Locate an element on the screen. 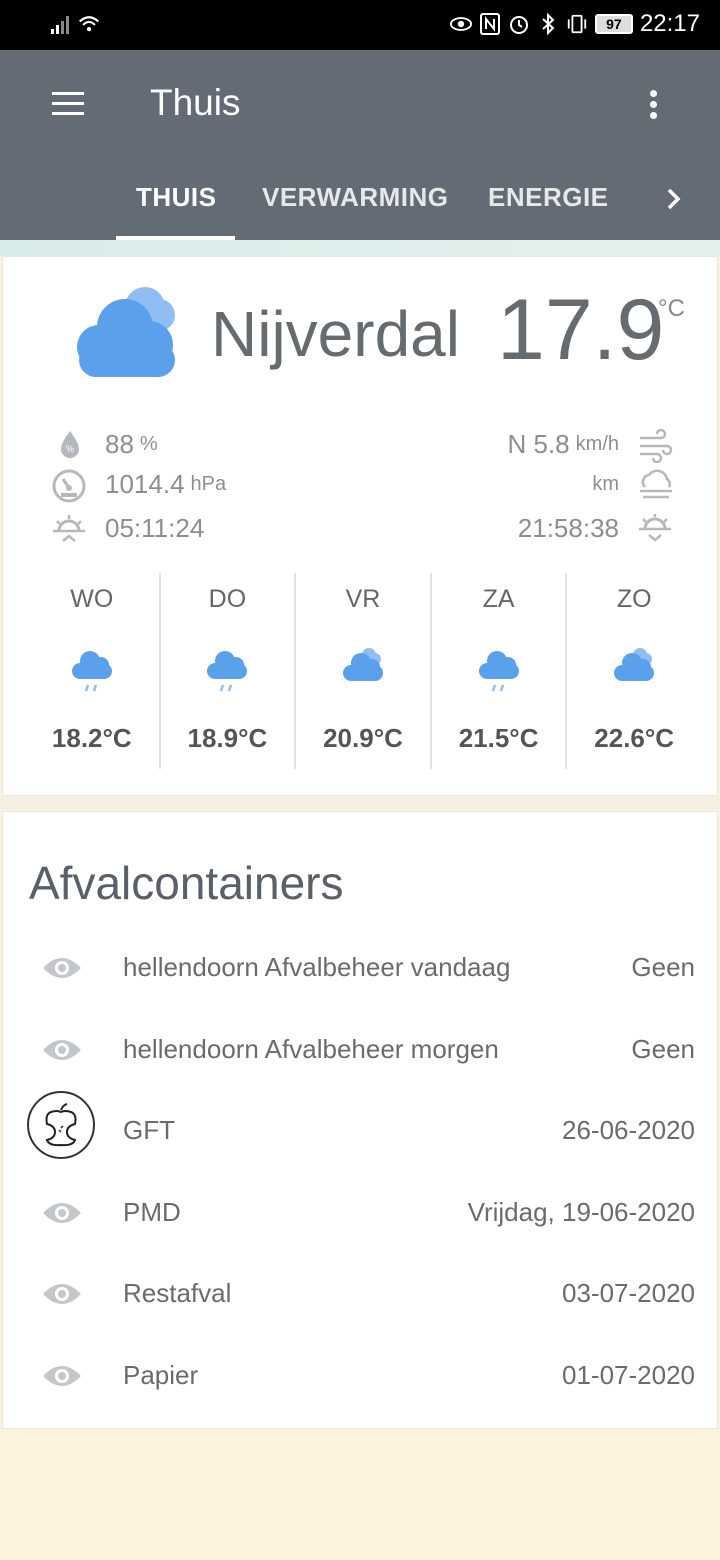 The image size is (720, 1560). pressure-value: 1014.4 hPa is located at coordinates (166, 484).